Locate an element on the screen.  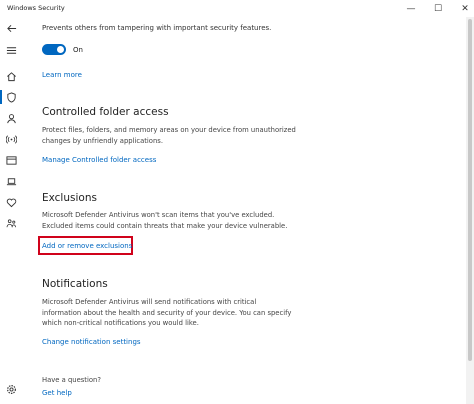
laptop-icon is located at coordinates (11, 181).